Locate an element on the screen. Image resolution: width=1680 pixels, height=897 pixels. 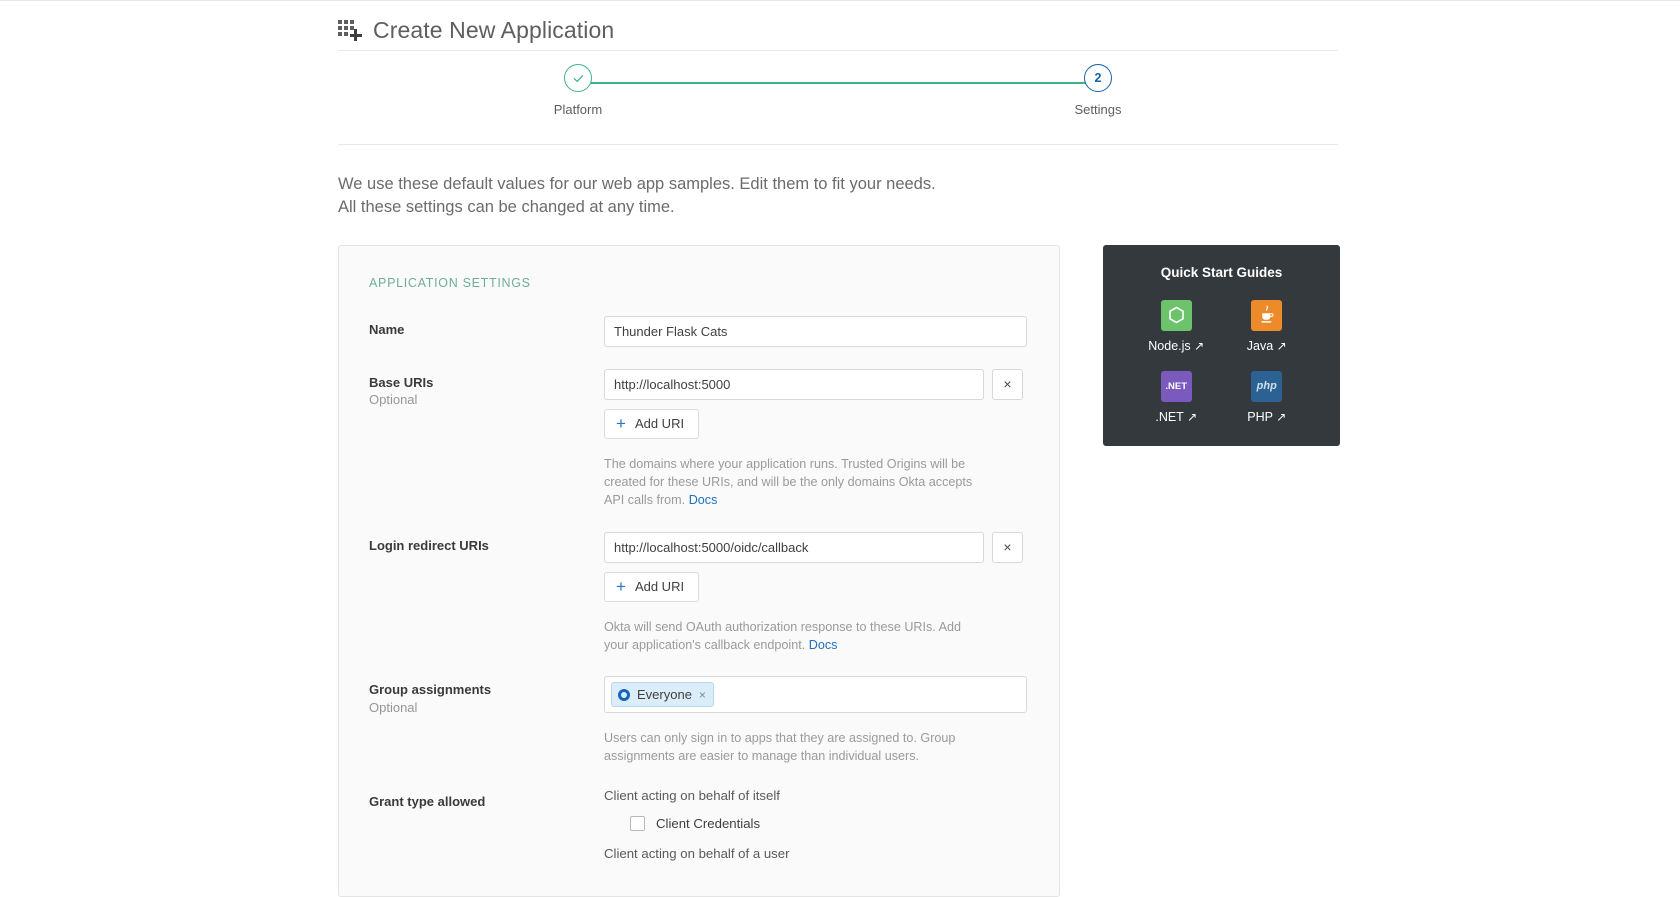
dotnet-tile-text: .NET is located at coordinates (1176, 386).